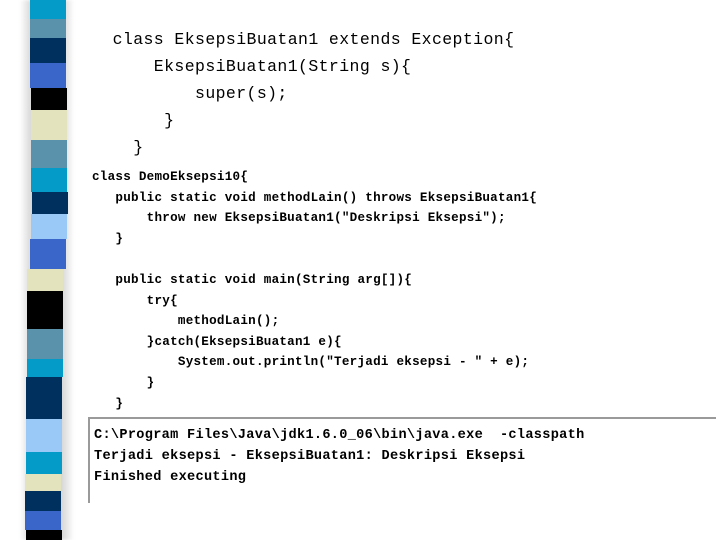 The image size is (720, 540). What do you see at coordinates (252, 66) in the screenshot?
I see `code-line: EksepsiBuatan1(String s){` at bounding box center [252, 66].